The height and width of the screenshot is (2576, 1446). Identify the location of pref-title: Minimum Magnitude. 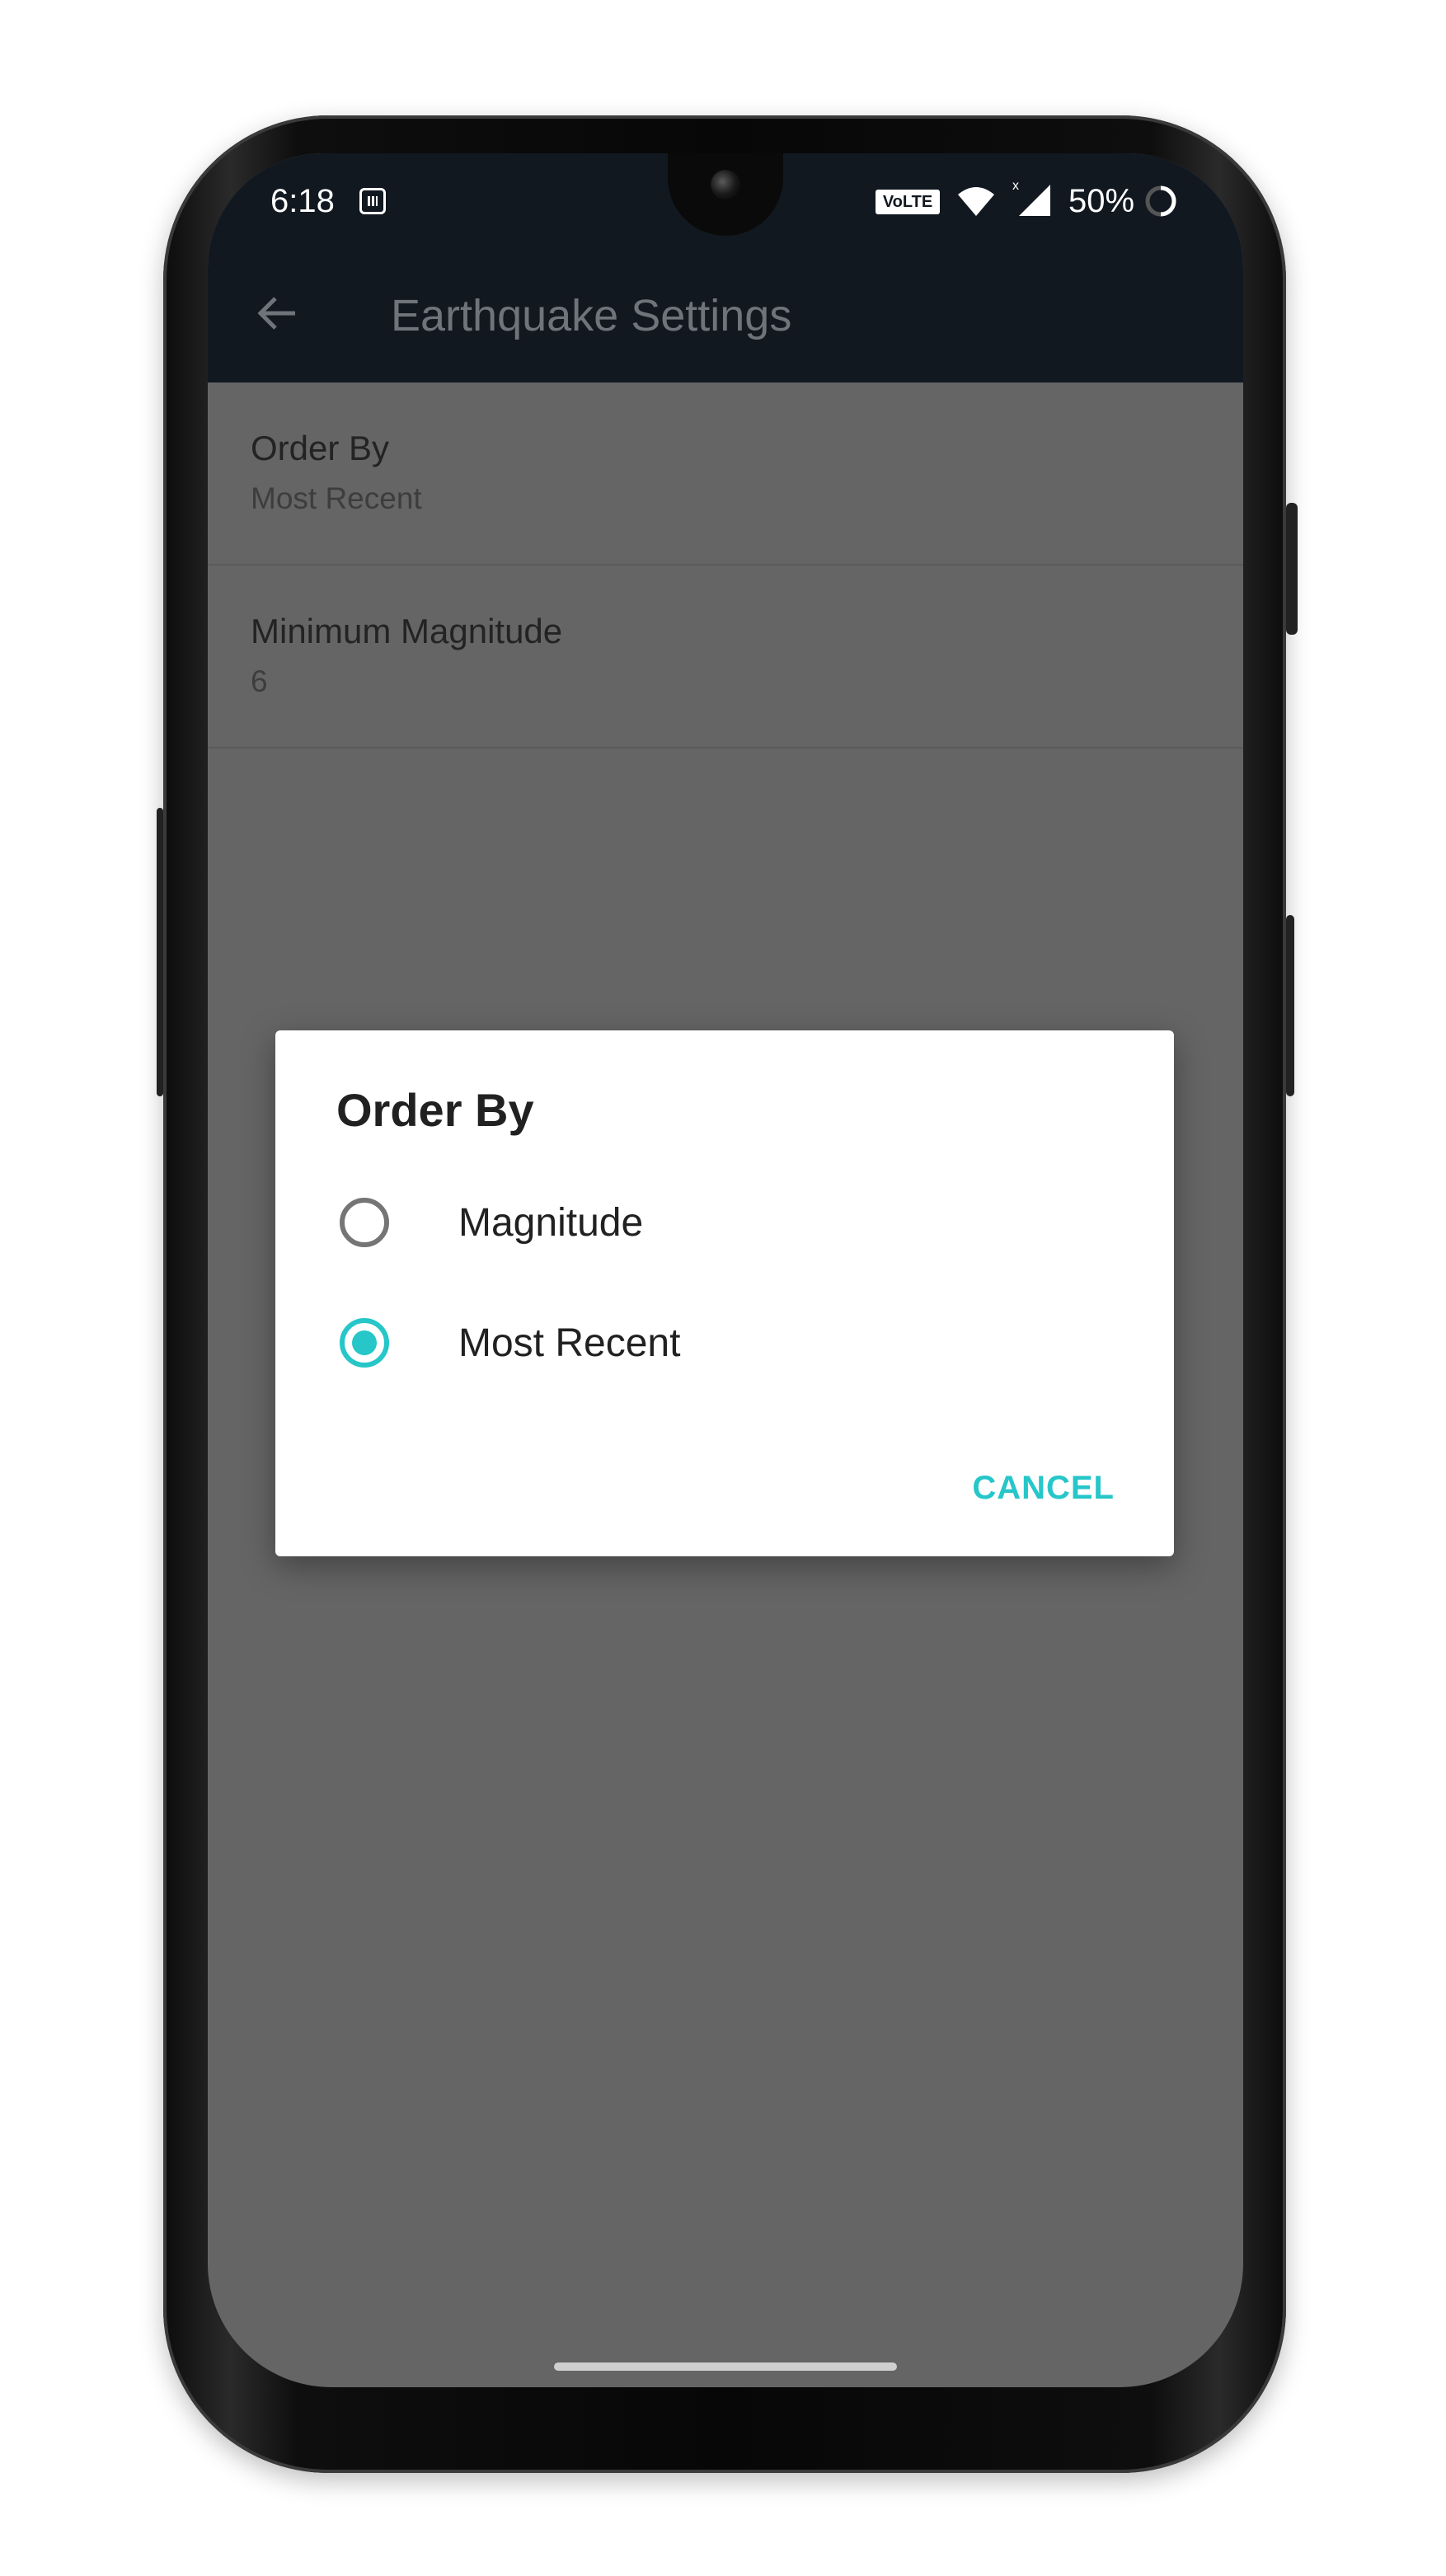
(407, 631).